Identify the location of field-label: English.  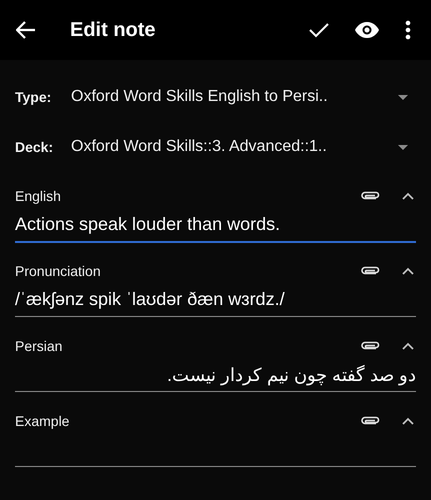
(38, 196).